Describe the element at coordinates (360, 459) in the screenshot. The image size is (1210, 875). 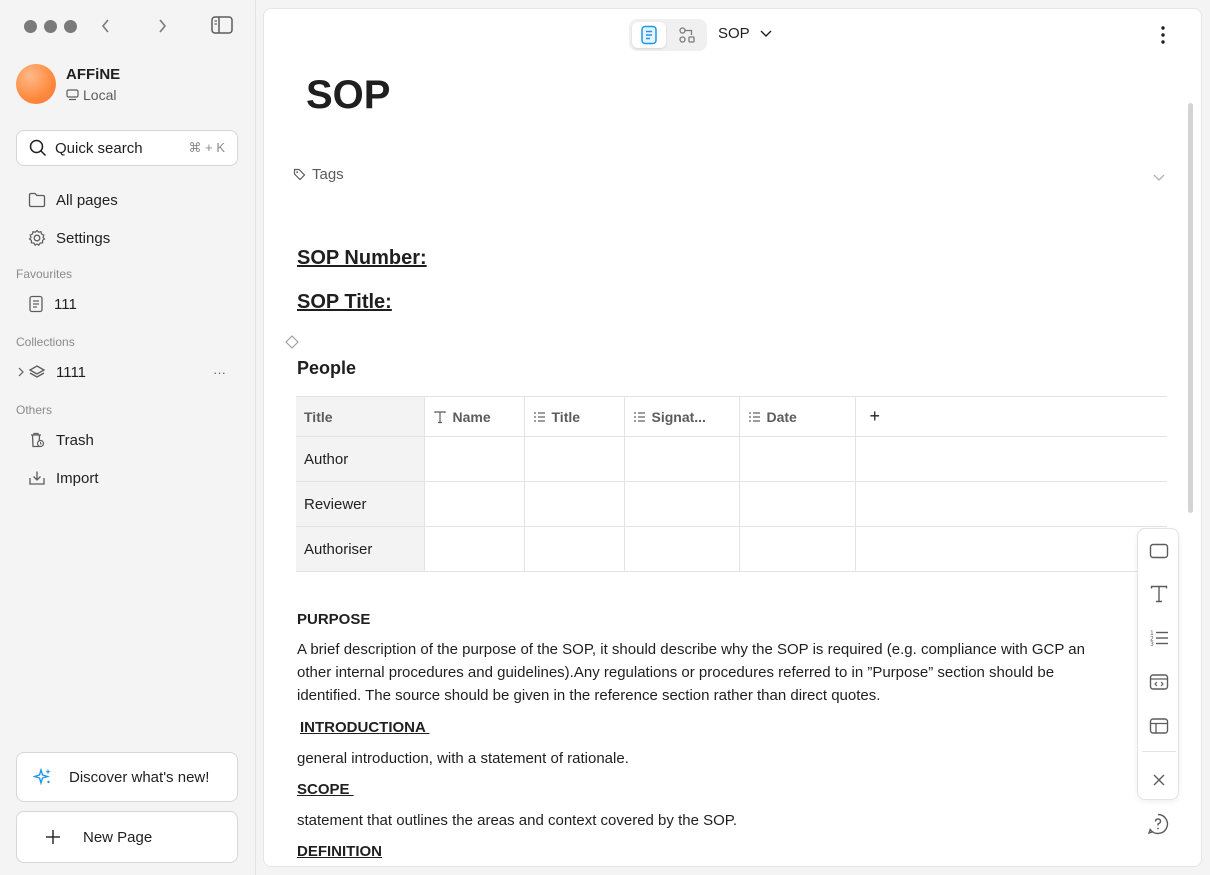
I see `table-cell: Author` at that location.